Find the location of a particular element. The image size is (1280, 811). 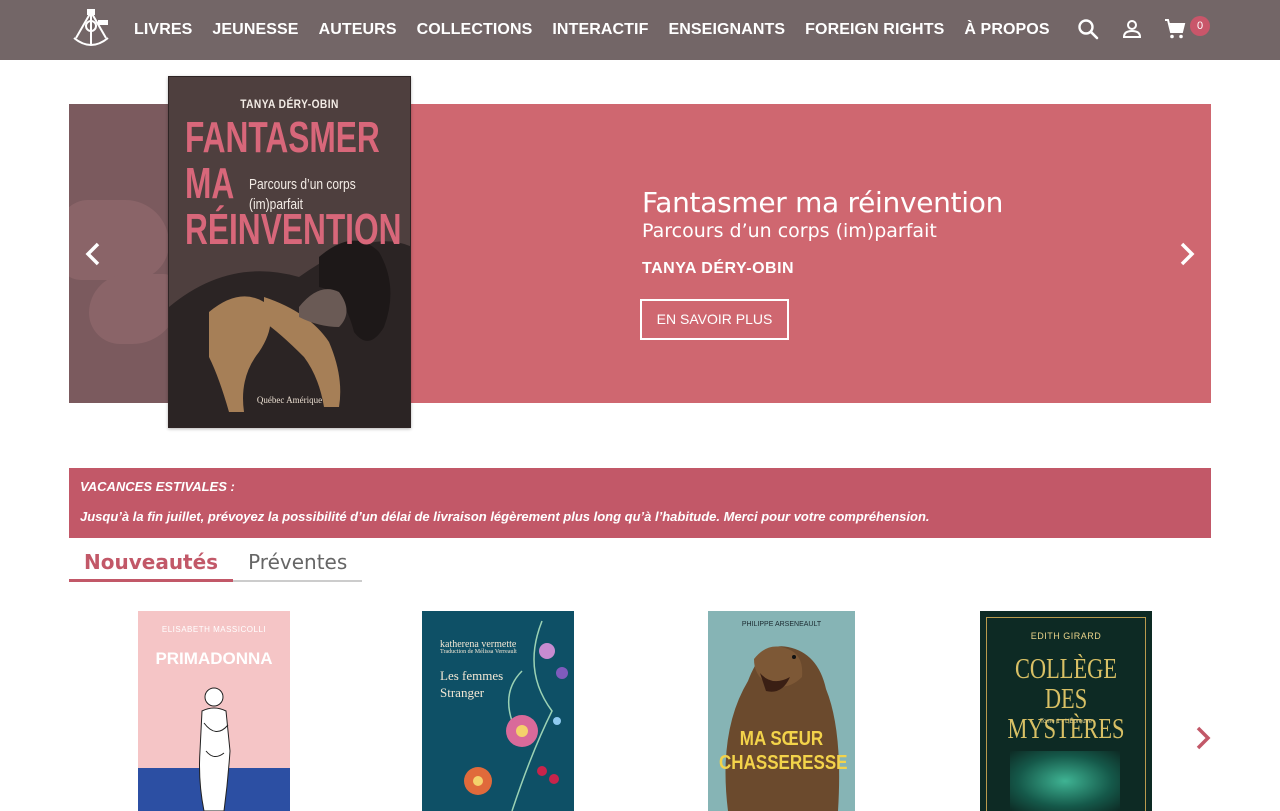

cover-subtitle: Parcours d’un corps (im)parfait is located at coordinates (302, 194).